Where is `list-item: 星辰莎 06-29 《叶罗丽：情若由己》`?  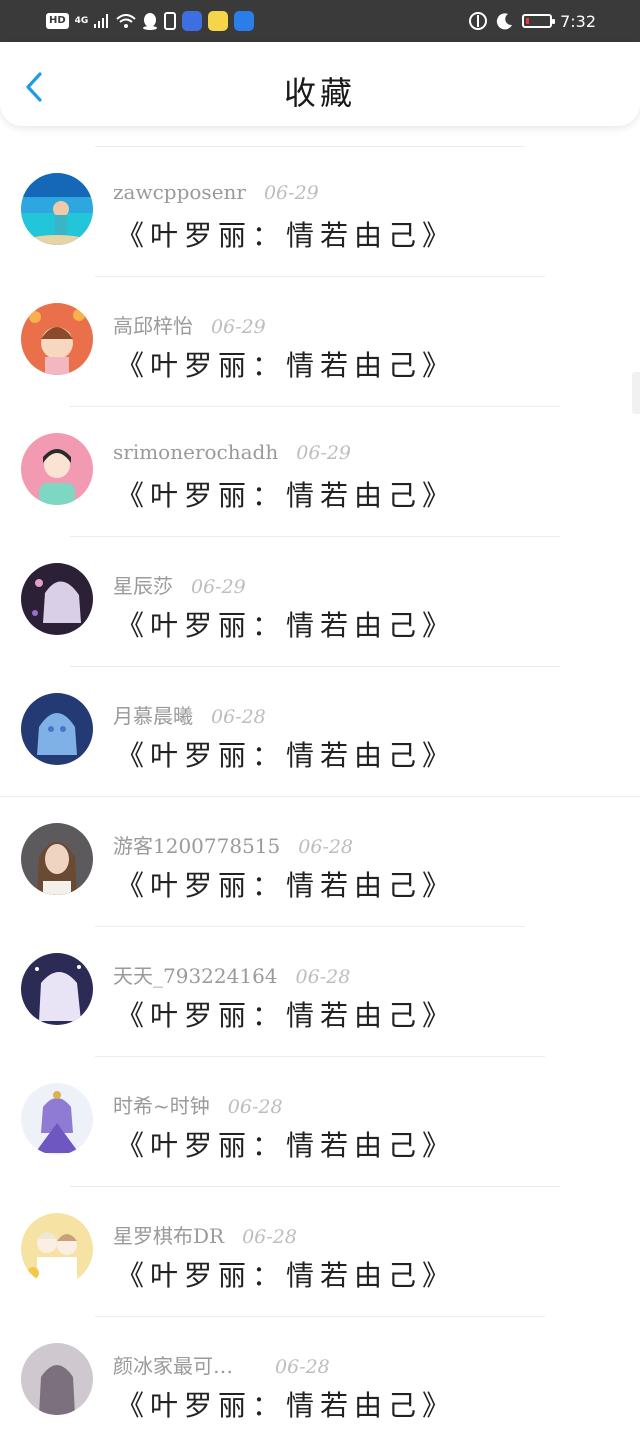 list-item: 星辰莎 06-29 《叶罗丽：情若由己》 is located at coordinates (320, 607).